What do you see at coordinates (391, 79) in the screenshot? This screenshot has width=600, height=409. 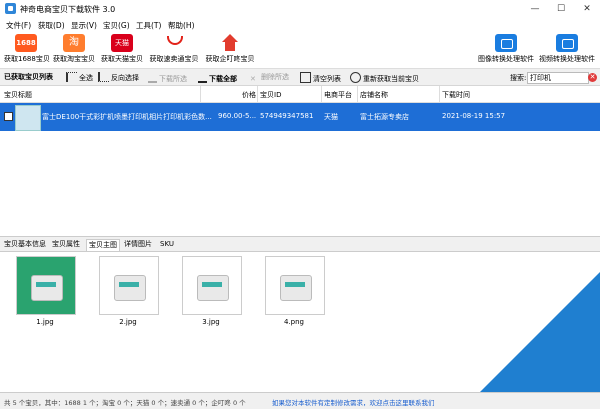 I see `refetch-label: 重新获取当前宝贝` at bounding box center [391, 79].